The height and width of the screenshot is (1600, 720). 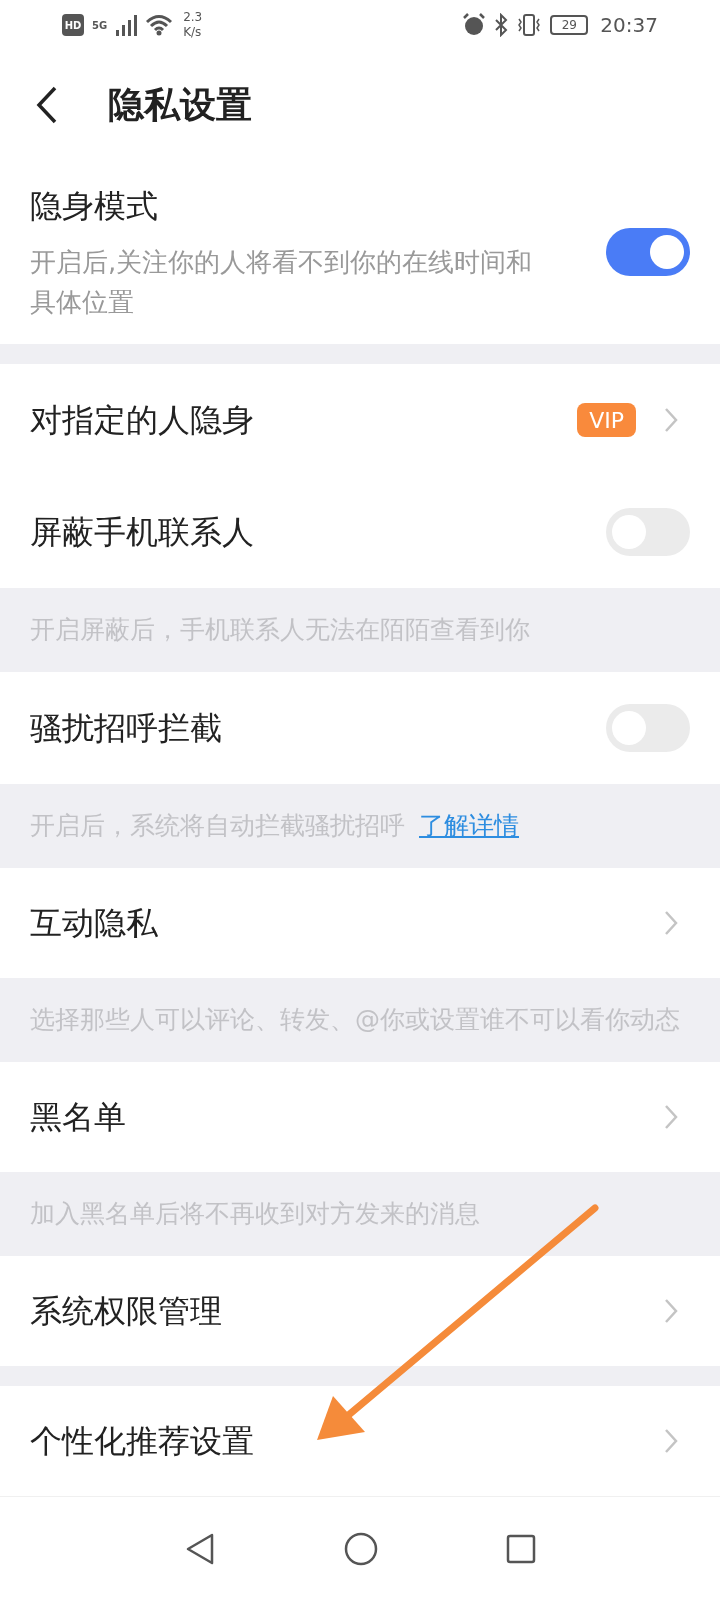 What do you see at coordinates (159, 25) in the screenshot?
I see `wifi-icon` at bounding box center [159, 25].